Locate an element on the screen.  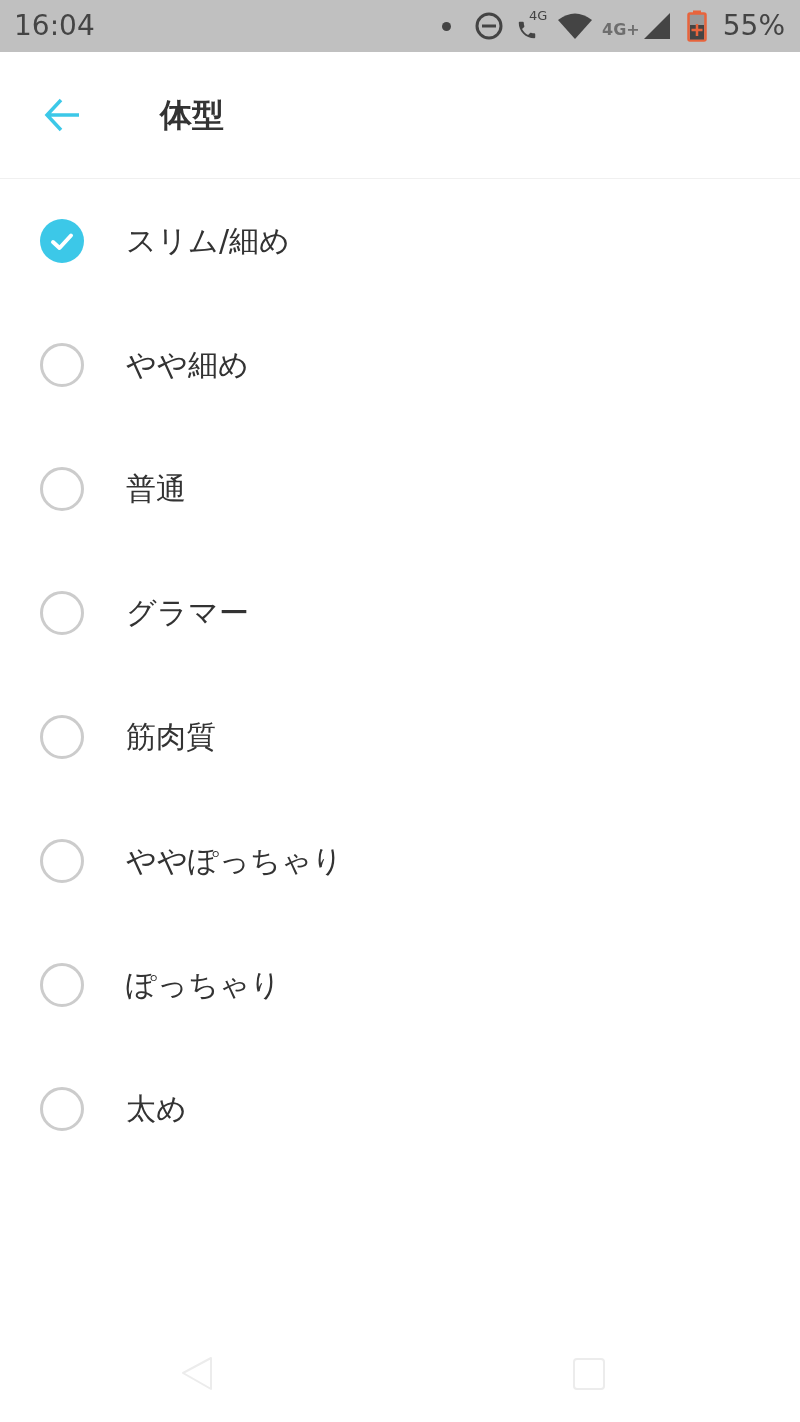
option-label: やや細め is located at coordinates (187, 365).